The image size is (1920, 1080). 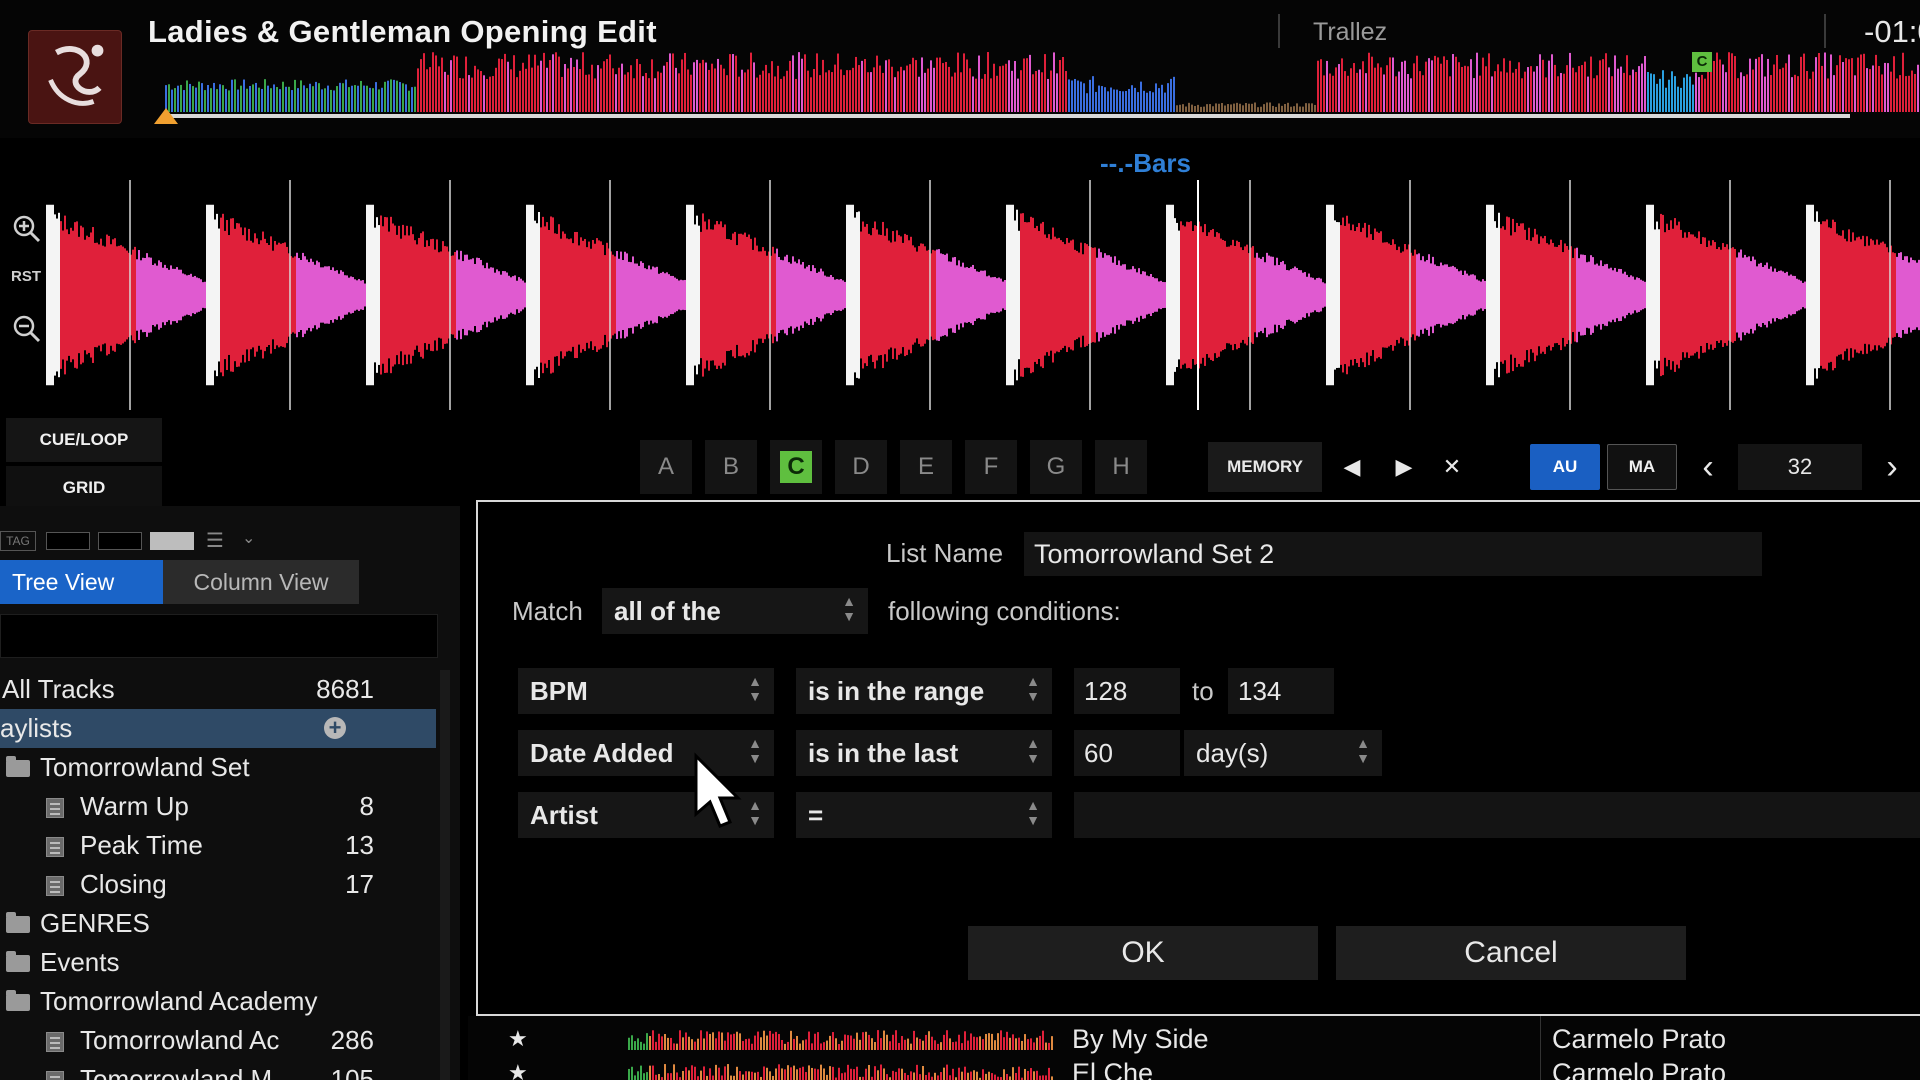 What do you see at coordinates (1056, 467) in the screenshot?
I see `hot-cue-g-button: G` at bounding box center [1056, 467].